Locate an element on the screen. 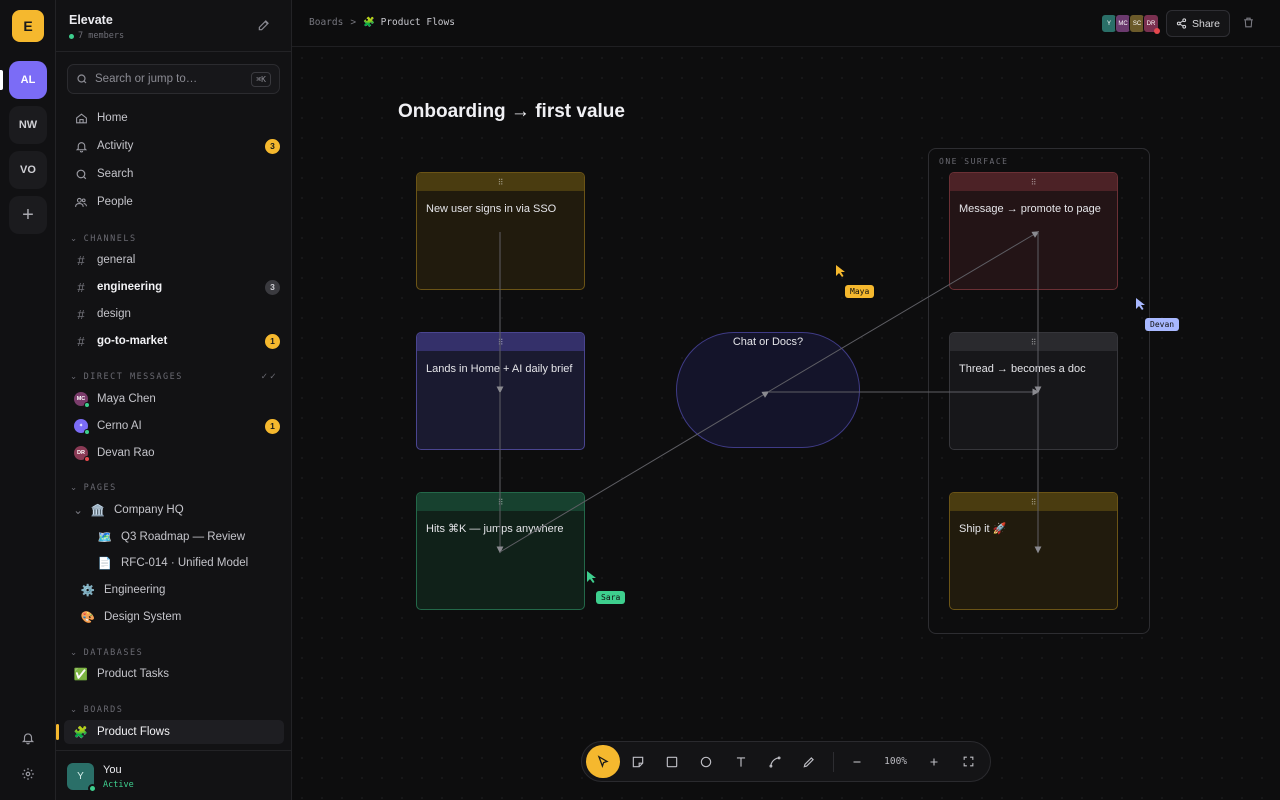  user-status: Active is located at coordinates (118, 785).